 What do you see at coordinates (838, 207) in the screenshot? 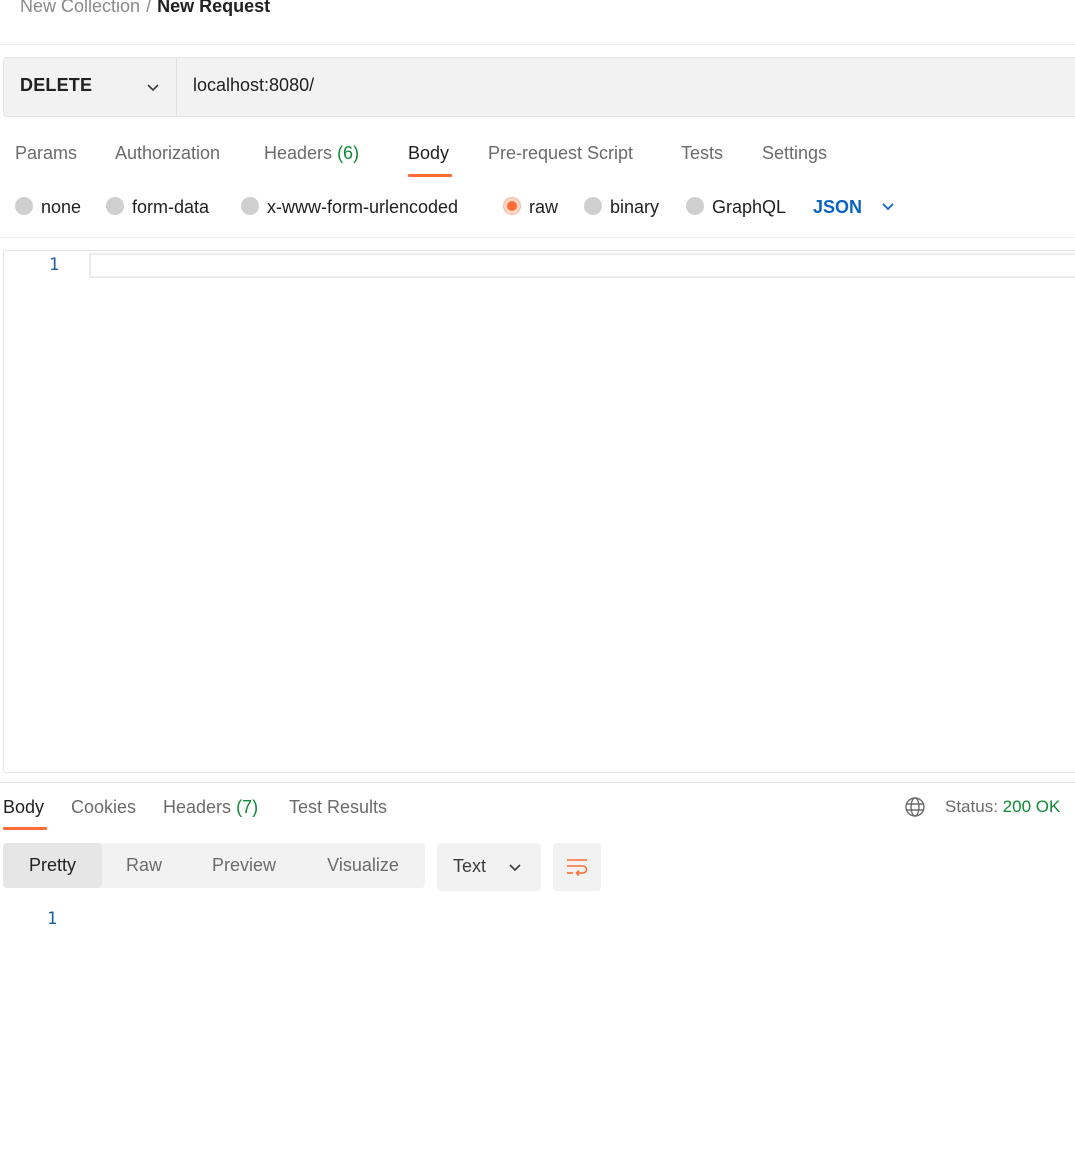
I see `body-format-label: JSON` at bounding box center [838, 207].